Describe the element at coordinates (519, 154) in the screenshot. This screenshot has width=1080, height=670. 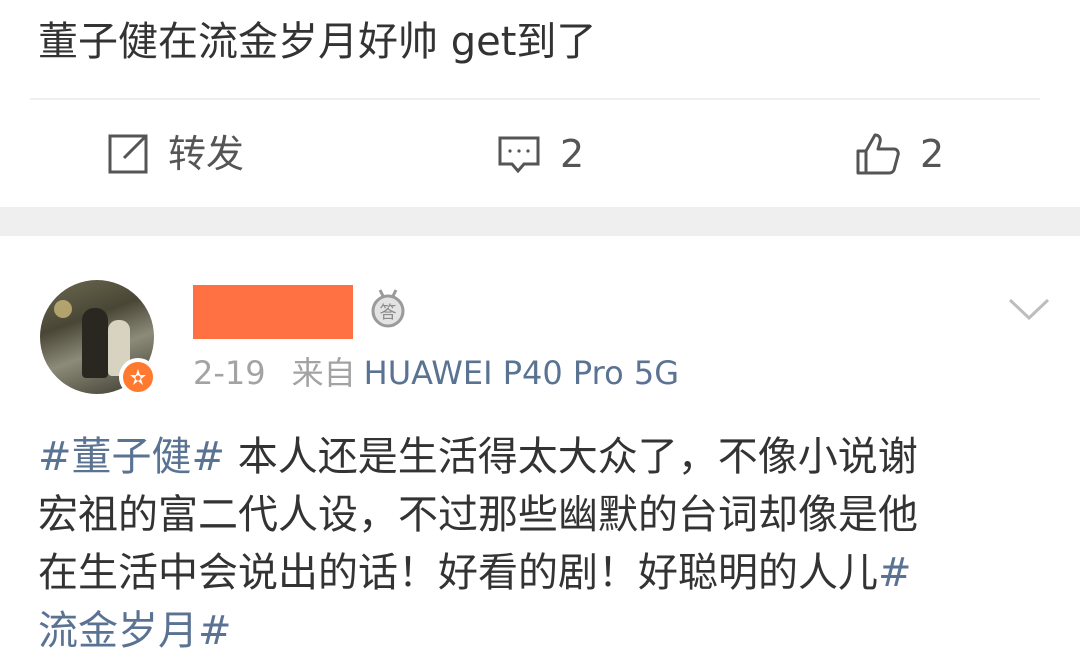
I see `comment-icon` at that location.